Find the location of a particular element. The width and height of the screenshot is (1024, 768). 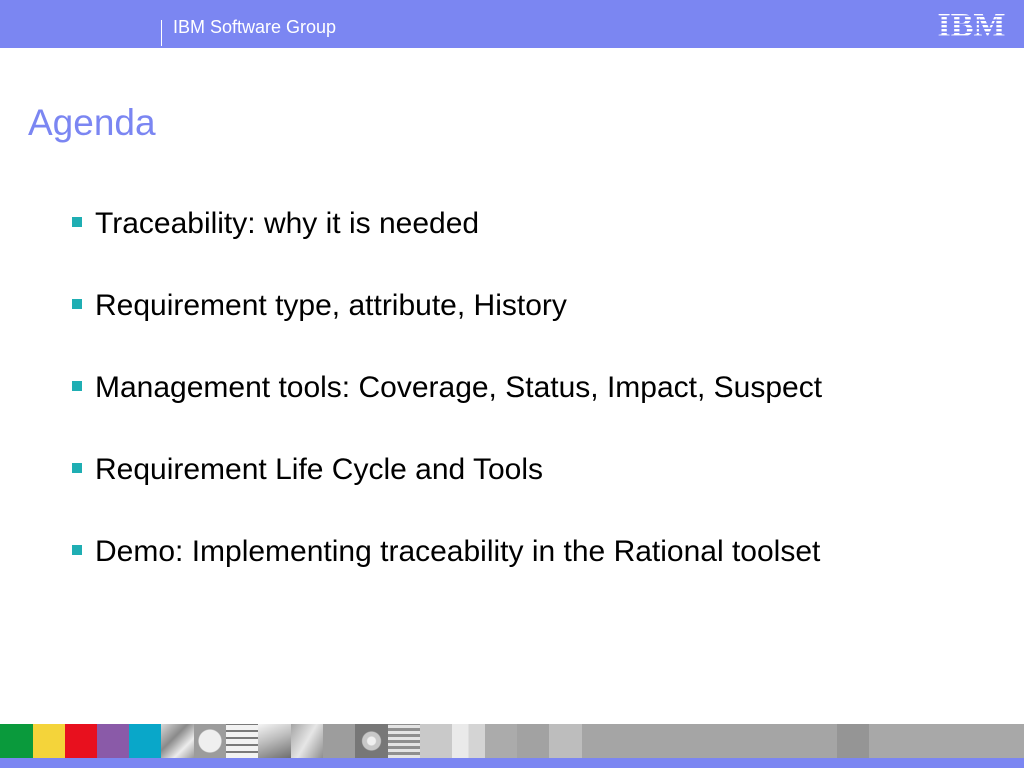

header-divider is located at coordinates (161, 33).